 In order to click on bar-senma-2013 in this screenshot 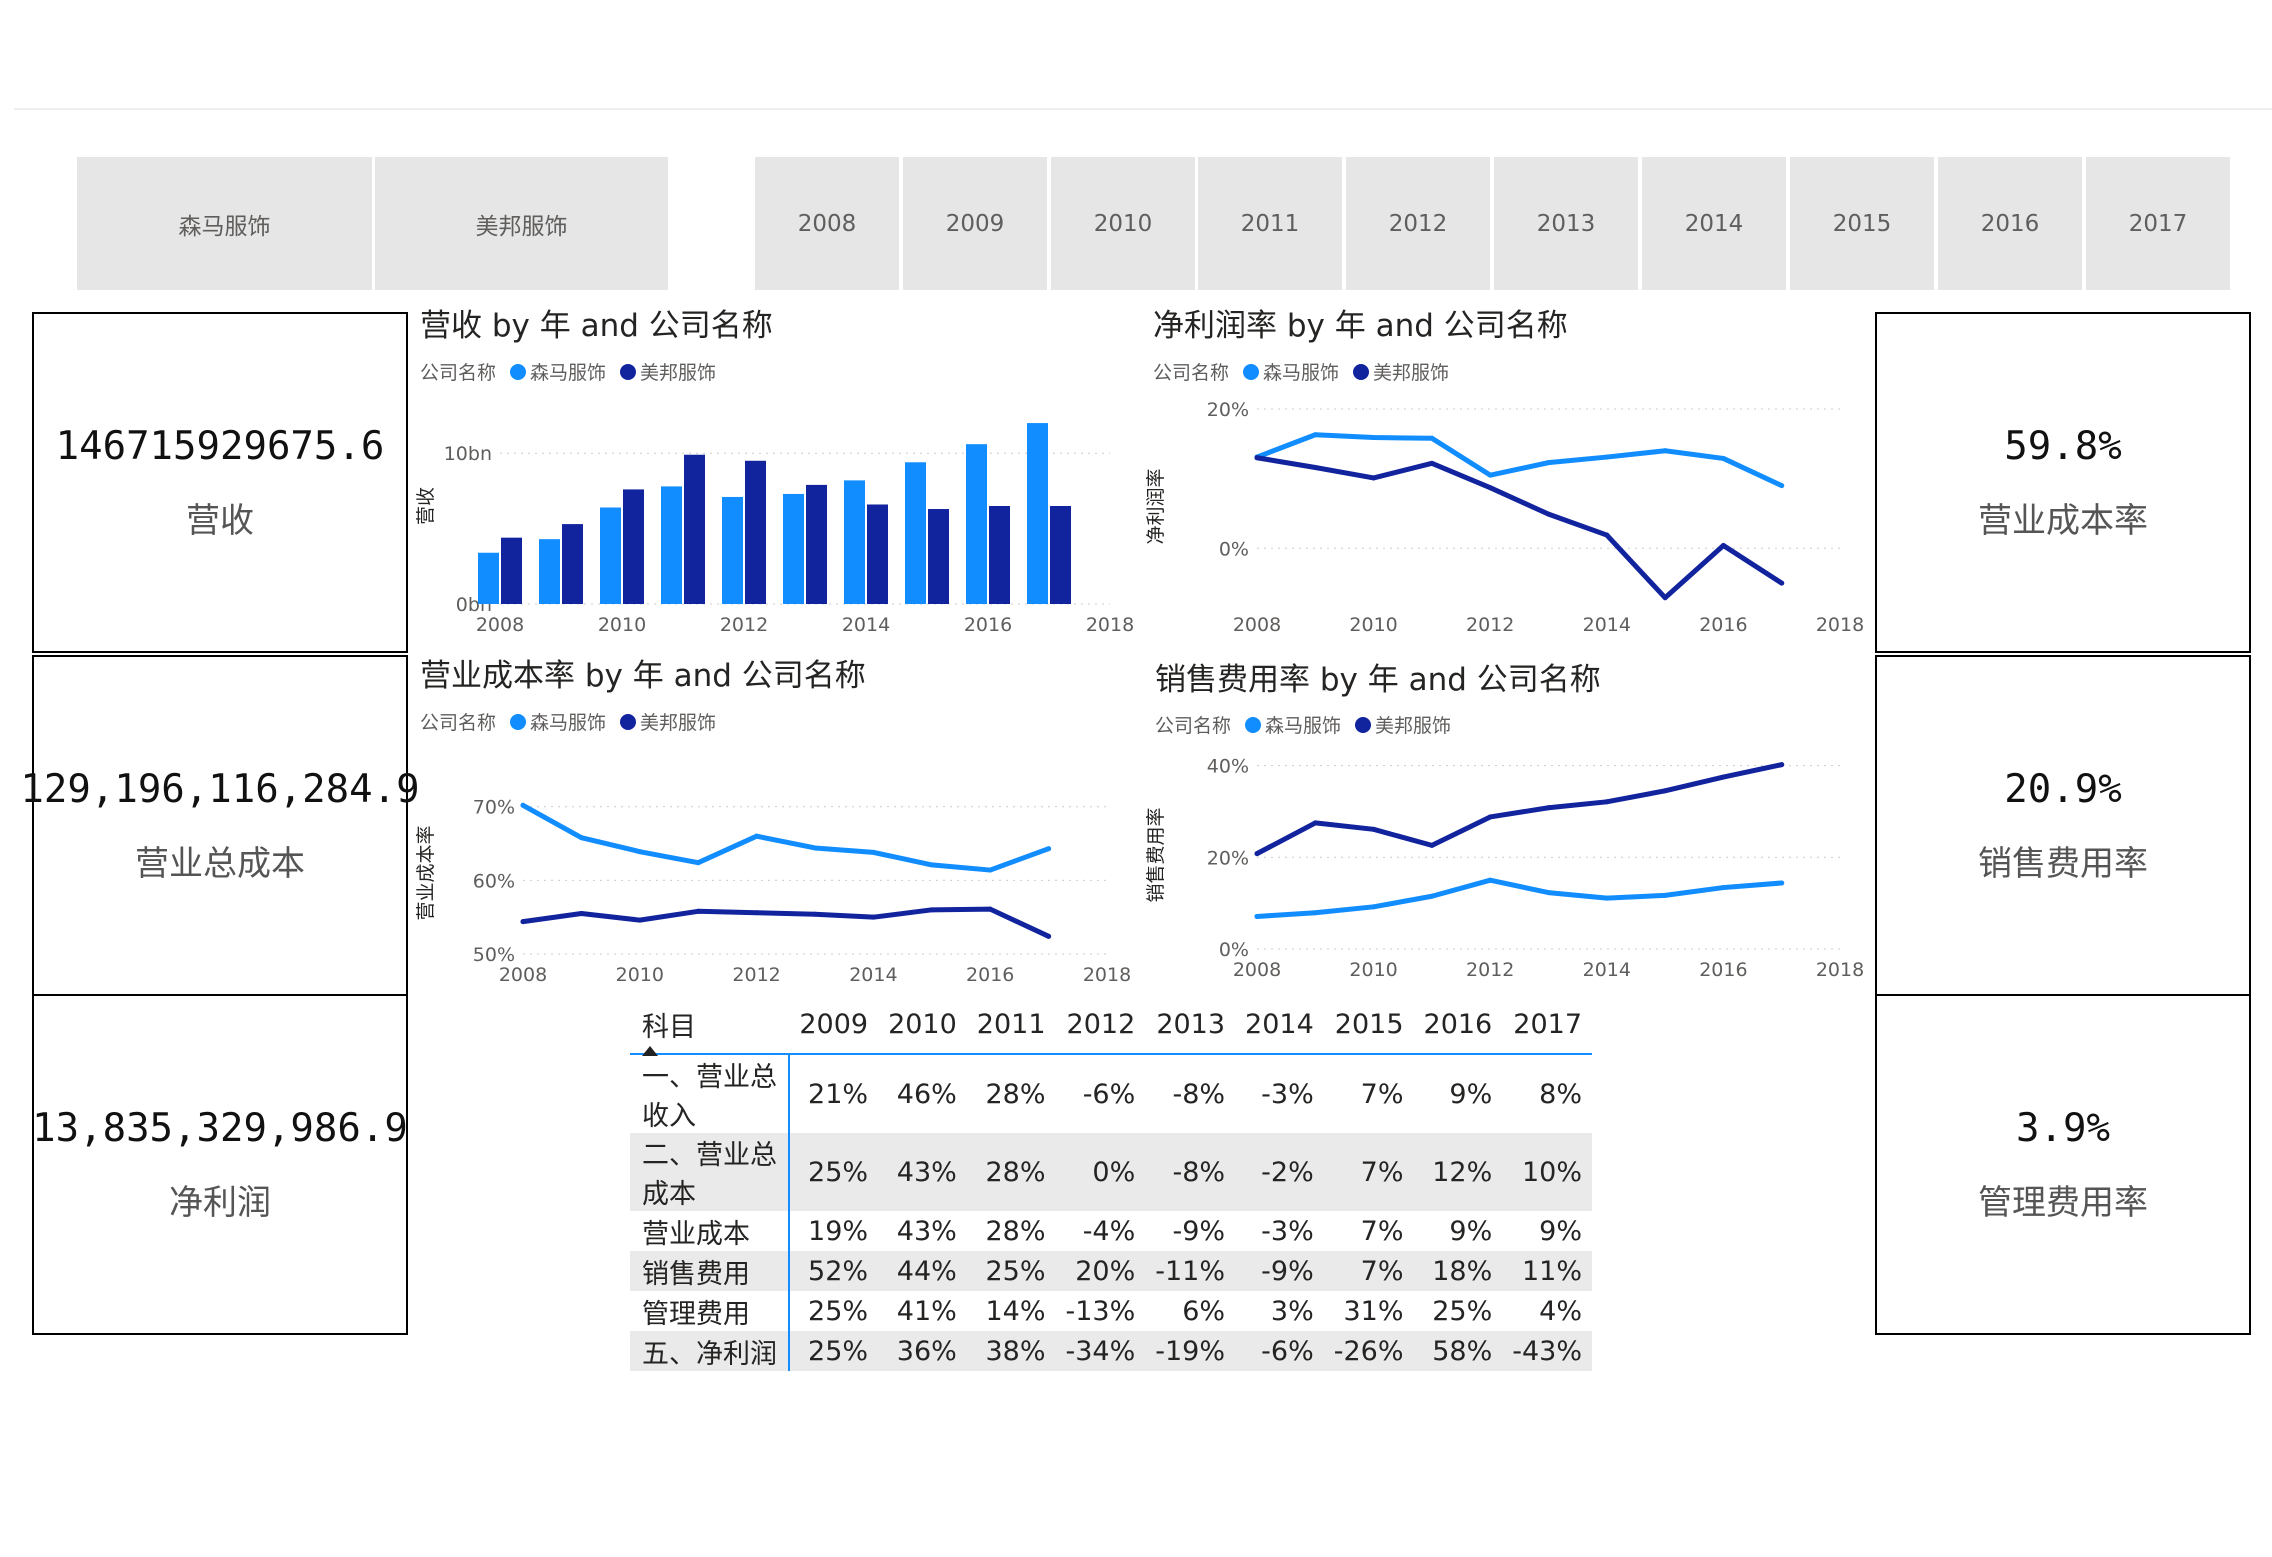, I will do `click(793, 548)`.